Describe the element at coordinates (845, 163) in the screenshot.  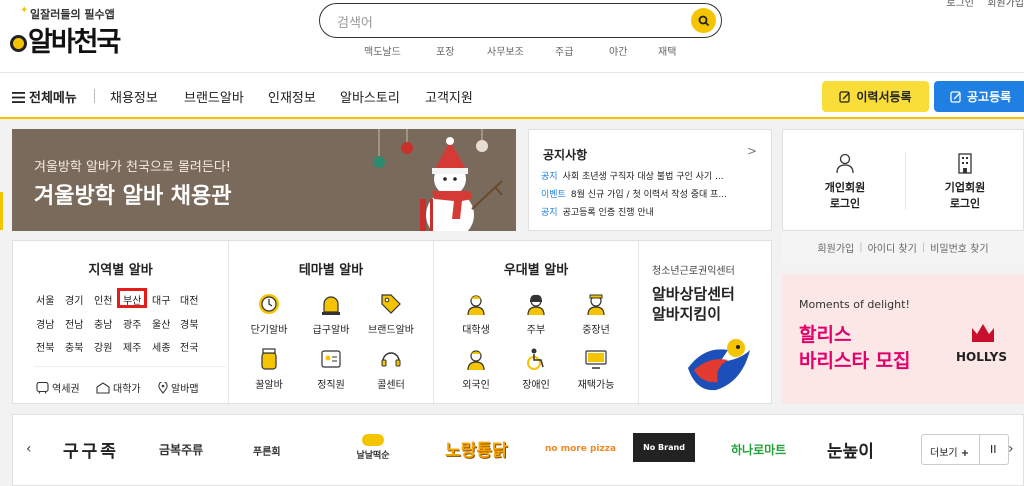
I see `person-icon` at that location.